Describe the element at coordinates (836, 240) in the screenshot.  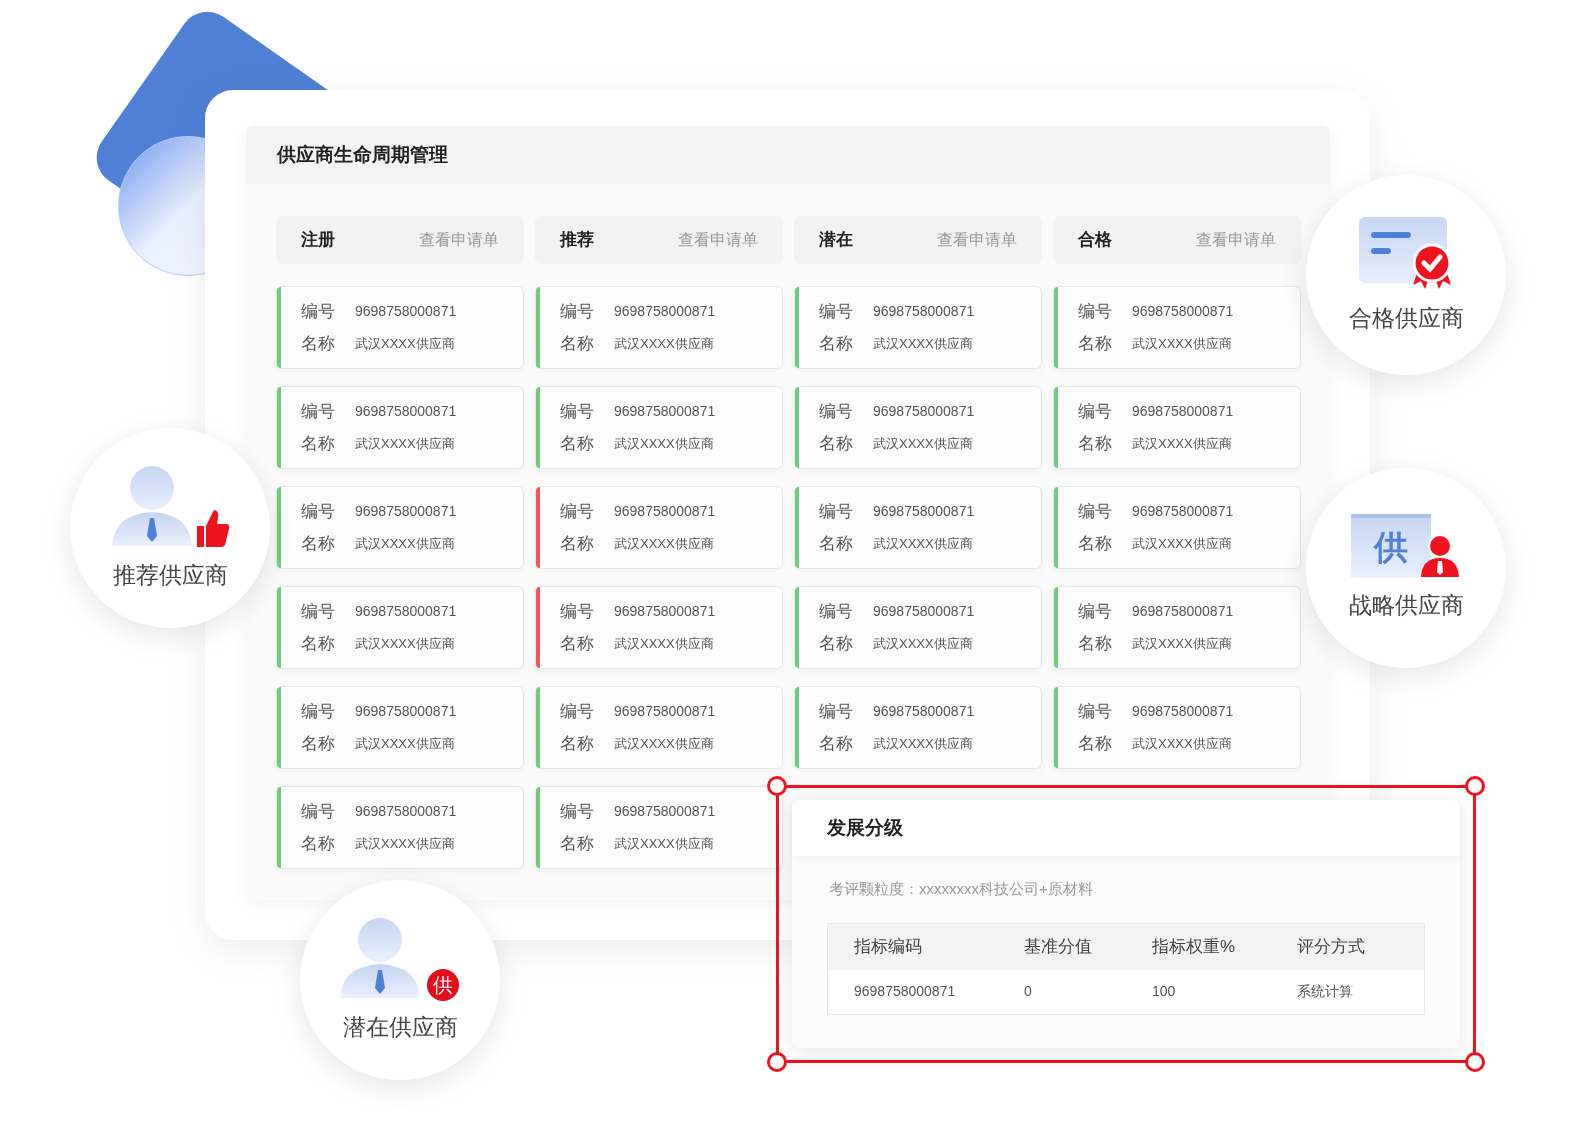
I see `column-title: 潜在` at that location.